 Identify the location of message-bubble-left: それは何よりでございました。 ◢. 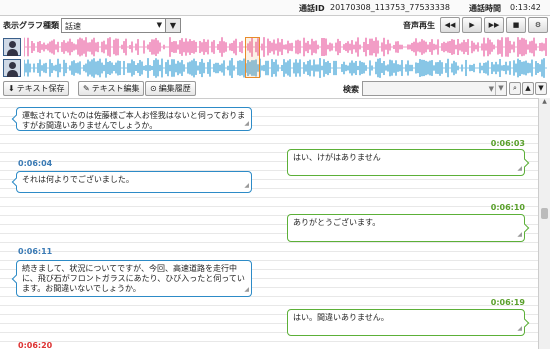
(131, 182).